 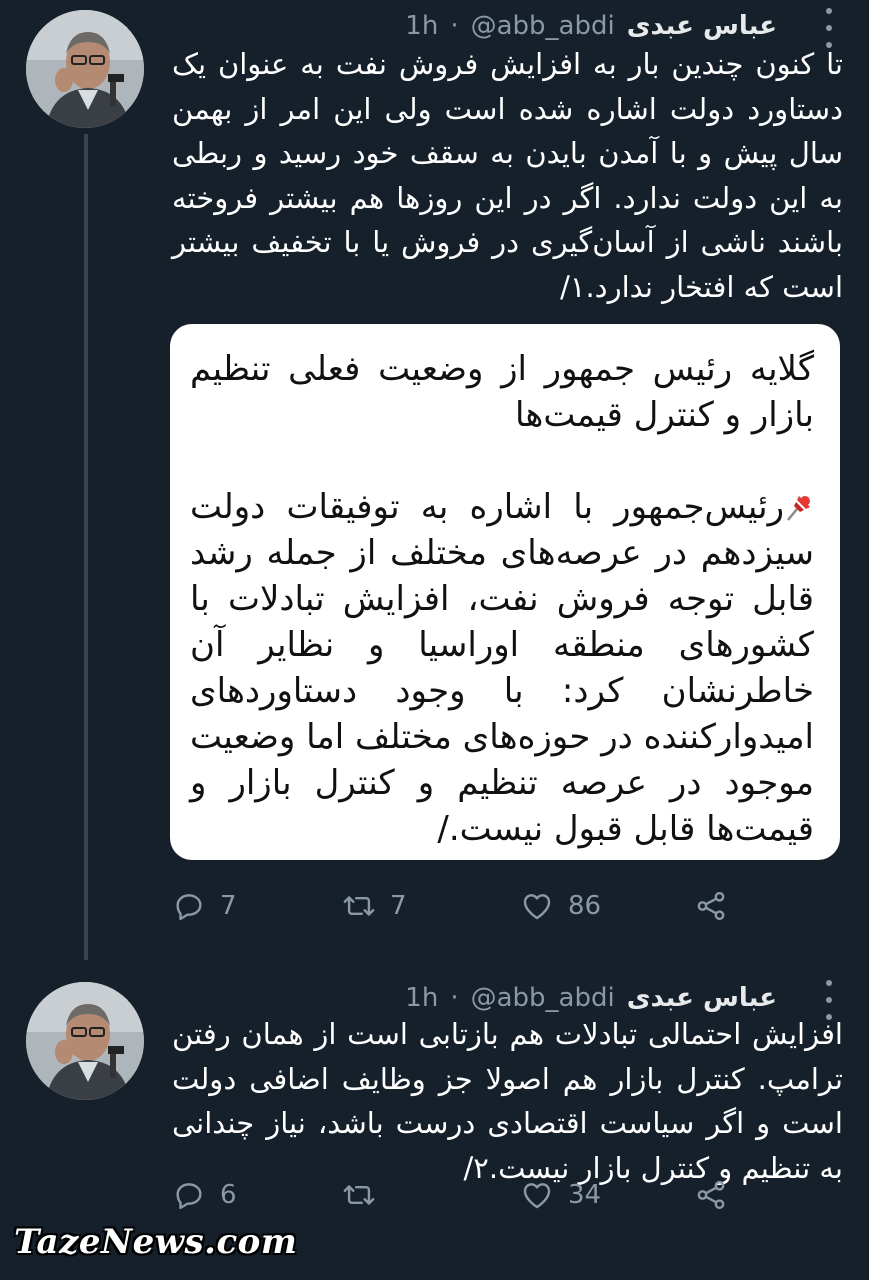 What do you see at coordinates (204, 1195) in the screenshot?
I see `reply-button: 6` at bounding box center [204, 1195].